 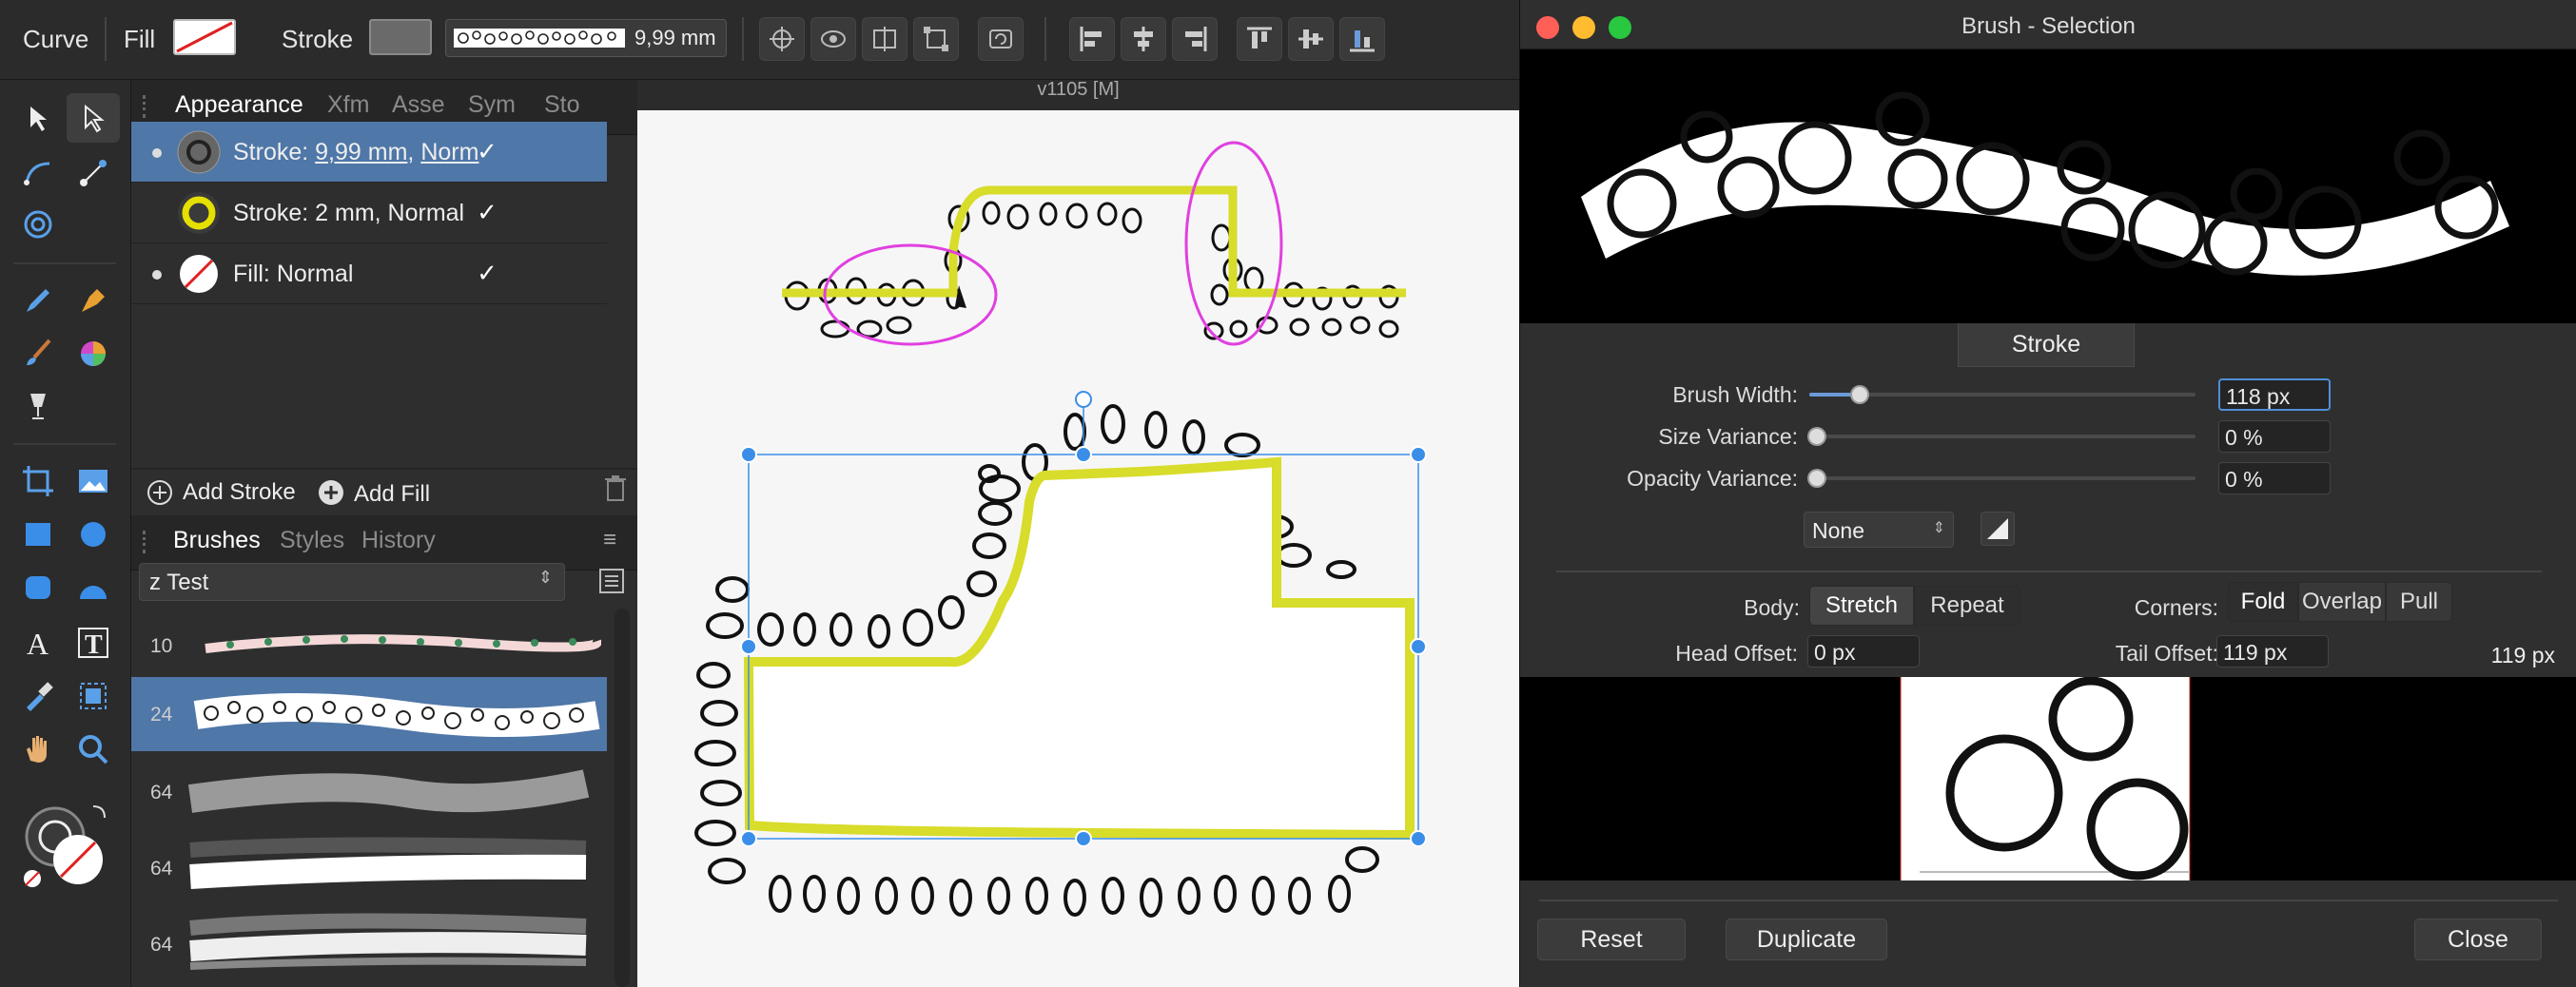 What do you see at coordinates (612, 581) in the screenshot?
I see `brush-options-icon` at bounding box center [612, 581].